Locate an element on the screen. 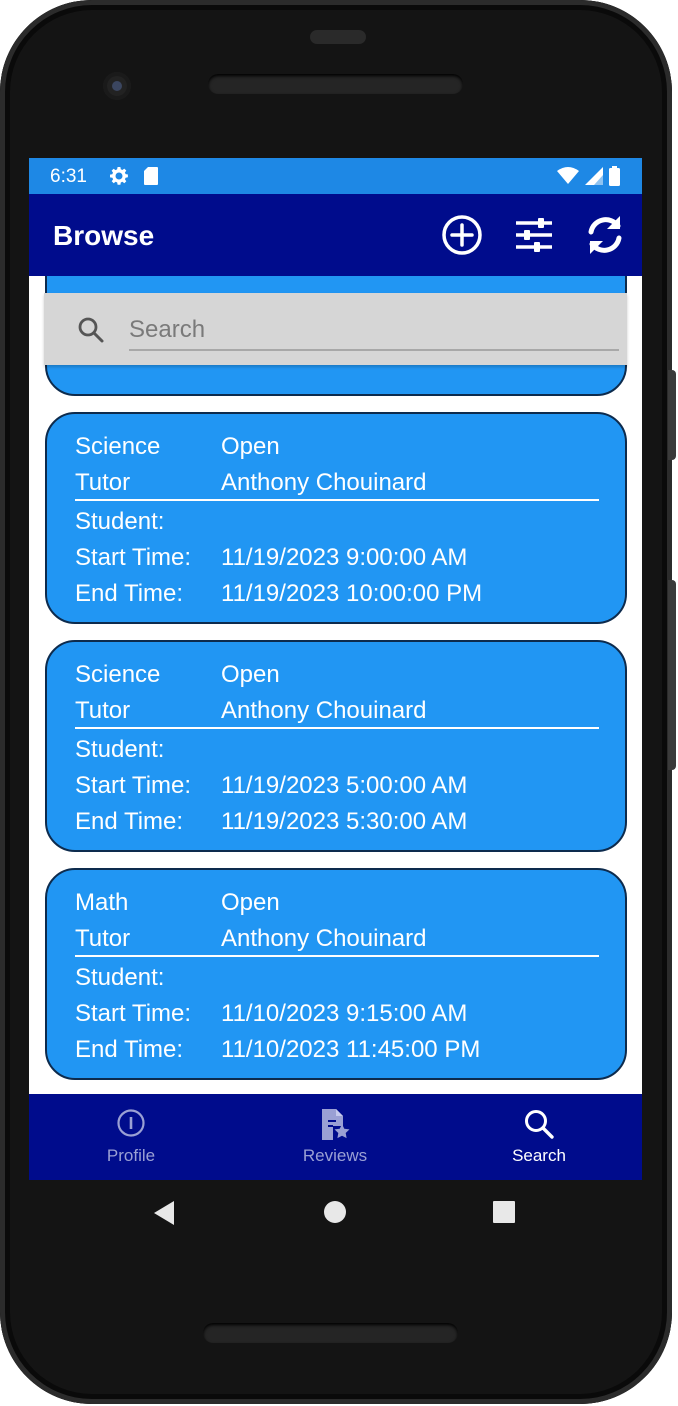  info-icon is located at coordinates (131, 1123).